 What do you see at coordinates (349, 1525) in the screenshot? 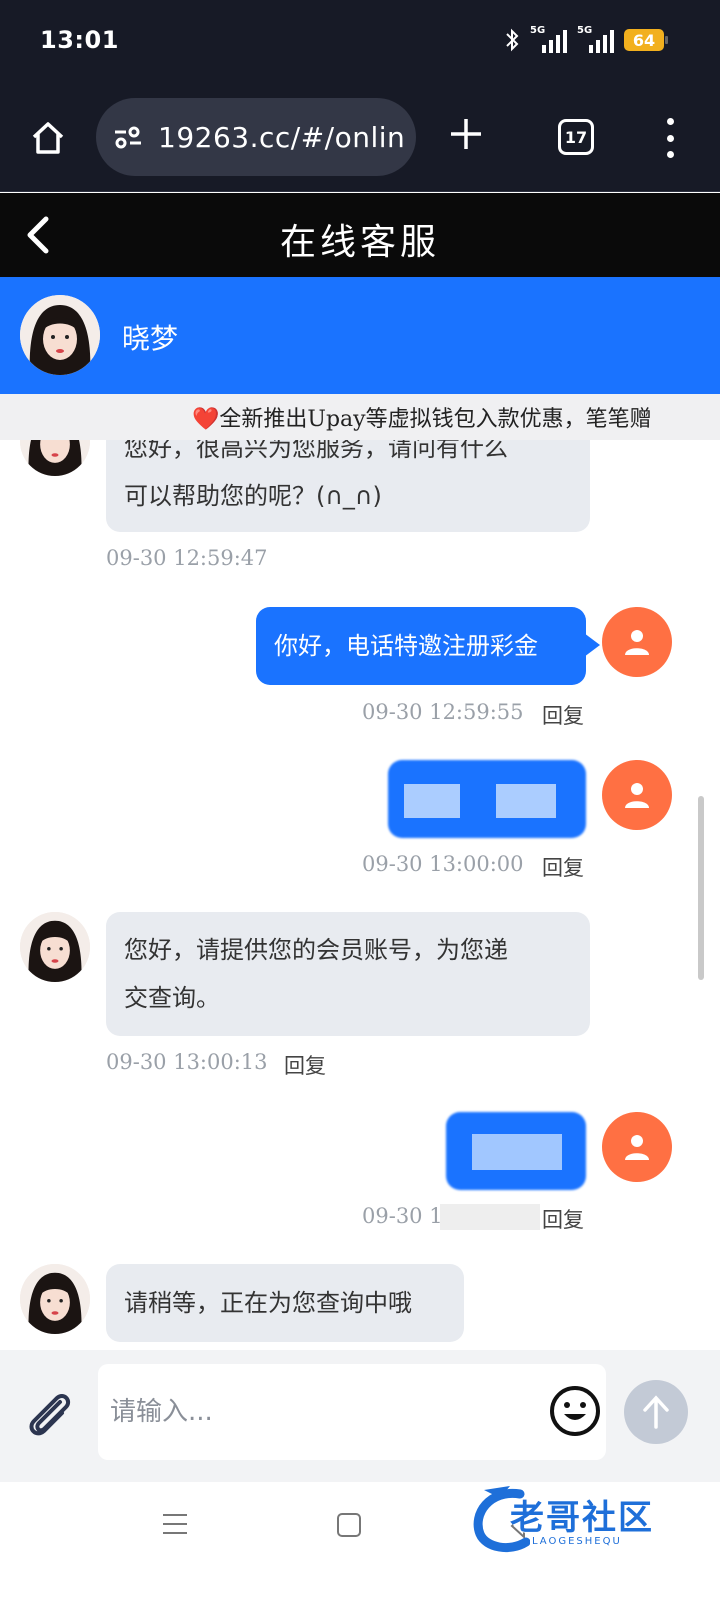
I see `home-nav-icon` at bounding box center [349, 1525].